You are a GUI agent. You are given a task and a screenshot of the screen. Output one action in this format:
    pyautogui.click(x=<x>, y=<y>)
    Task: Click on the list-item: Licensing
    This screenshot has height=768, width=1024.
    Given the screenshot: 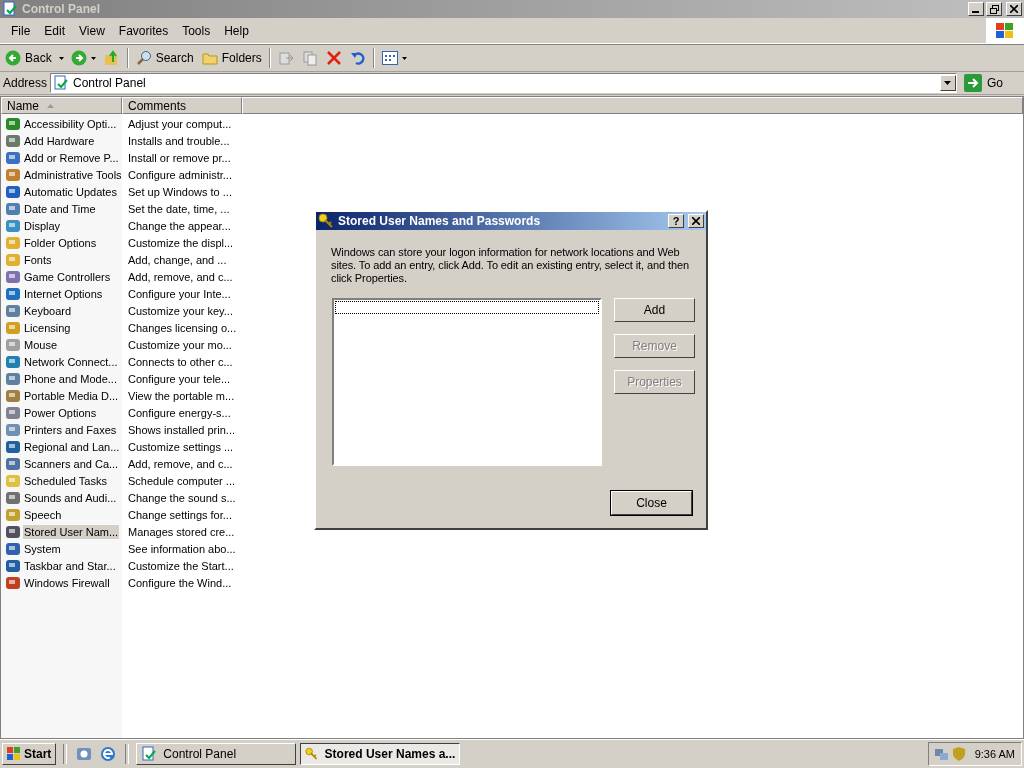 What is the action you would take?
    pyautogui.click(x=61, y=327)
    